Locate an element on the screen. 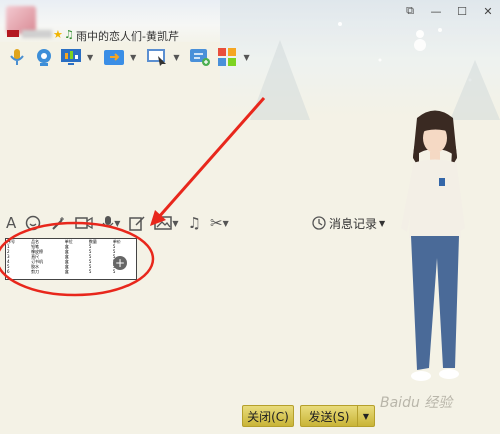 The image size is (500, 434). send-button: 发送(S) is located at coordinates (328, 416).